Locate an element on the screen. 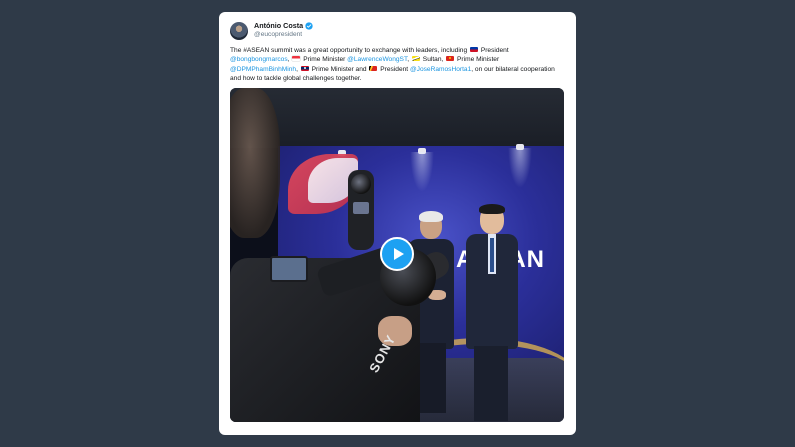 The height and width of the screenshot is (447, 795). play-icon is located at coordinates (399, 254).